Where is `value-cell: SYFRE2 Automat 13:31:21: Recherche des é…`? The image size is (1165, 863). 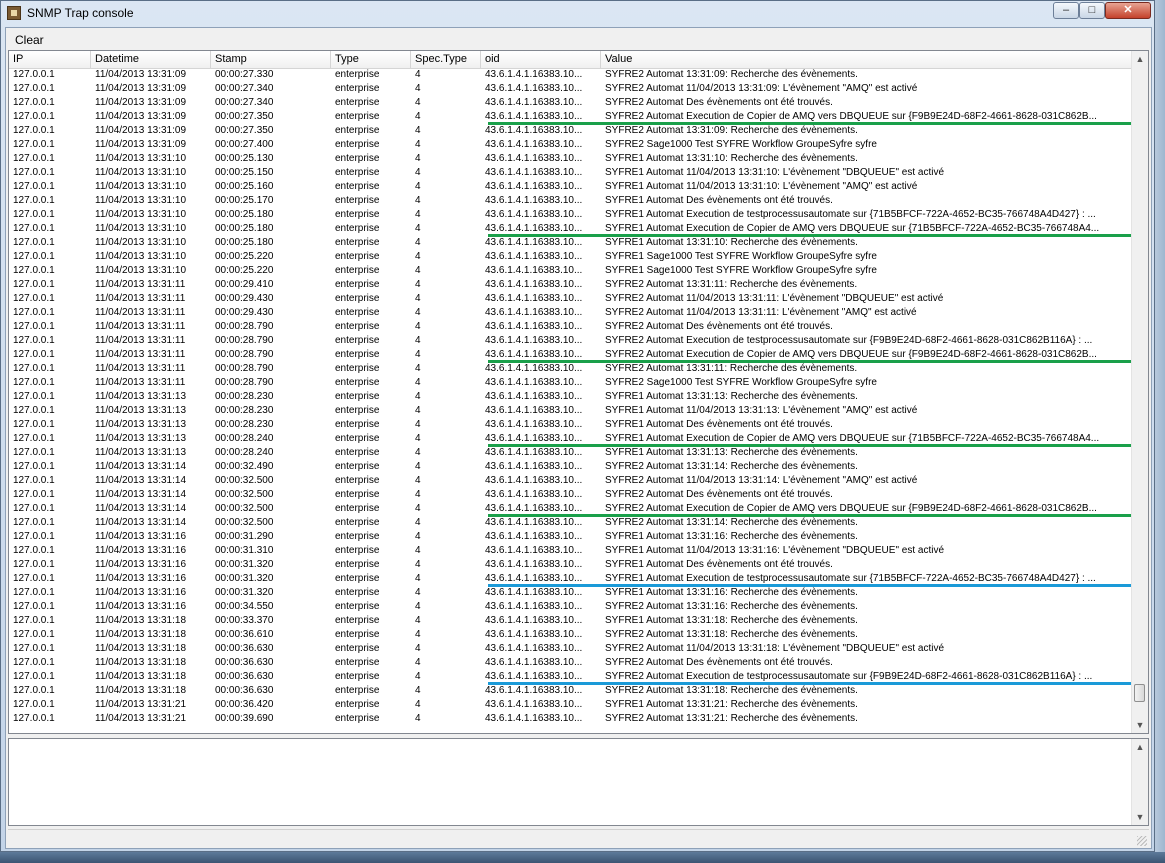
value-cell: SYFRE2 Automat 13:31:21: Recherche des é… is located at coordinates (731, 718).